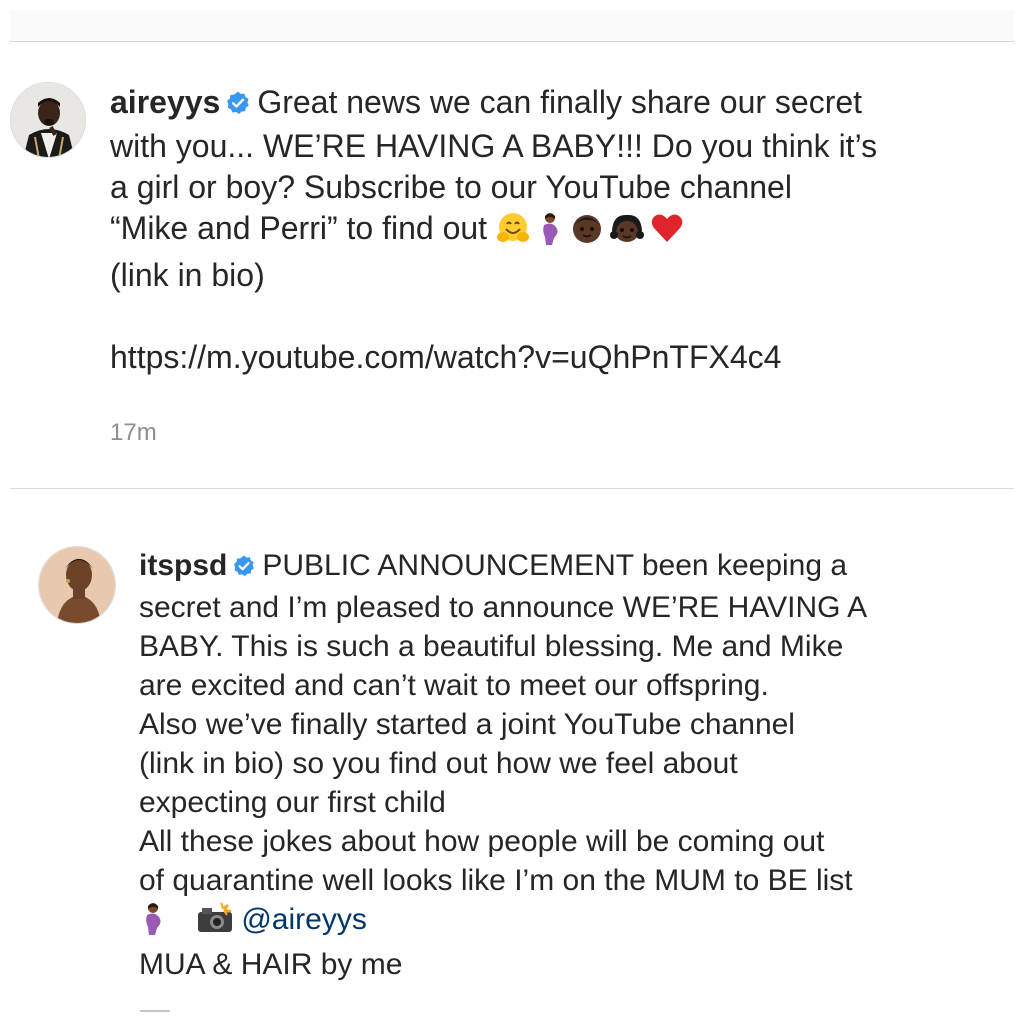 The width and height of the screenshot is (1024, 1024). I want to click on timestamp: 17m, so click(133, 433).